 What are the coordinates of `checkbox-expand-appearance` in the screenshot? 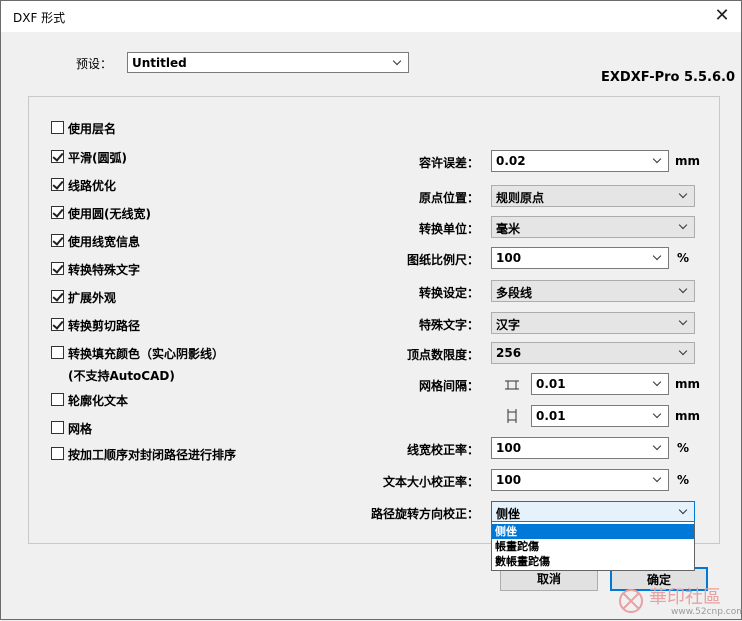 It's located at (57, 296).